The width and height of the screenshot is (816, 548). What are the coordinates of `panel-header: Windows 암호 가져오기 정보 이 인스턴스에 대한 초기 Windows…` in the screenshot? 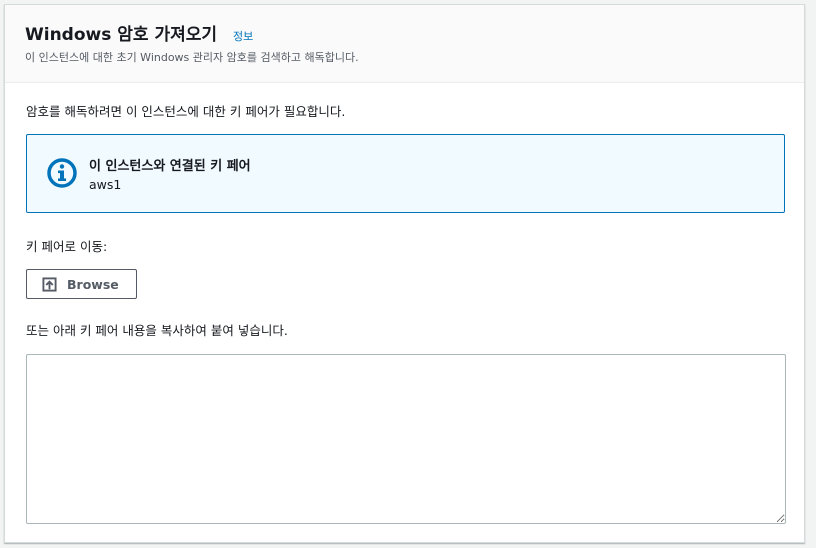 It's located at (404, 44).